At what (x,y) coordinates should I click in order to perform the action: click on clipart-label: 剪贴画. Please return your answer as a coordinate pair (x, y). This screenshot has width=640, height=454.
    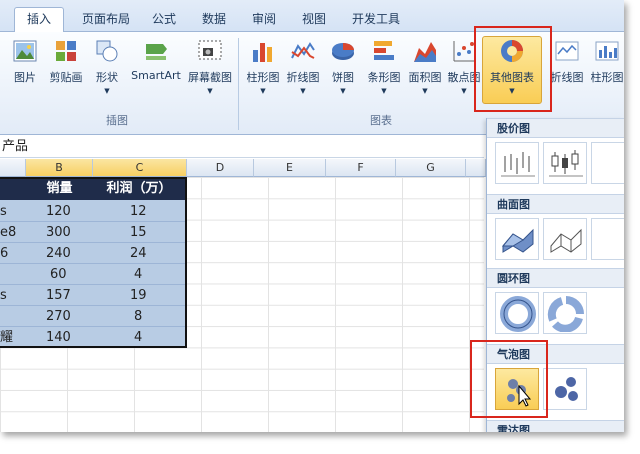
    Looking at the image, I should click on (66, 77).